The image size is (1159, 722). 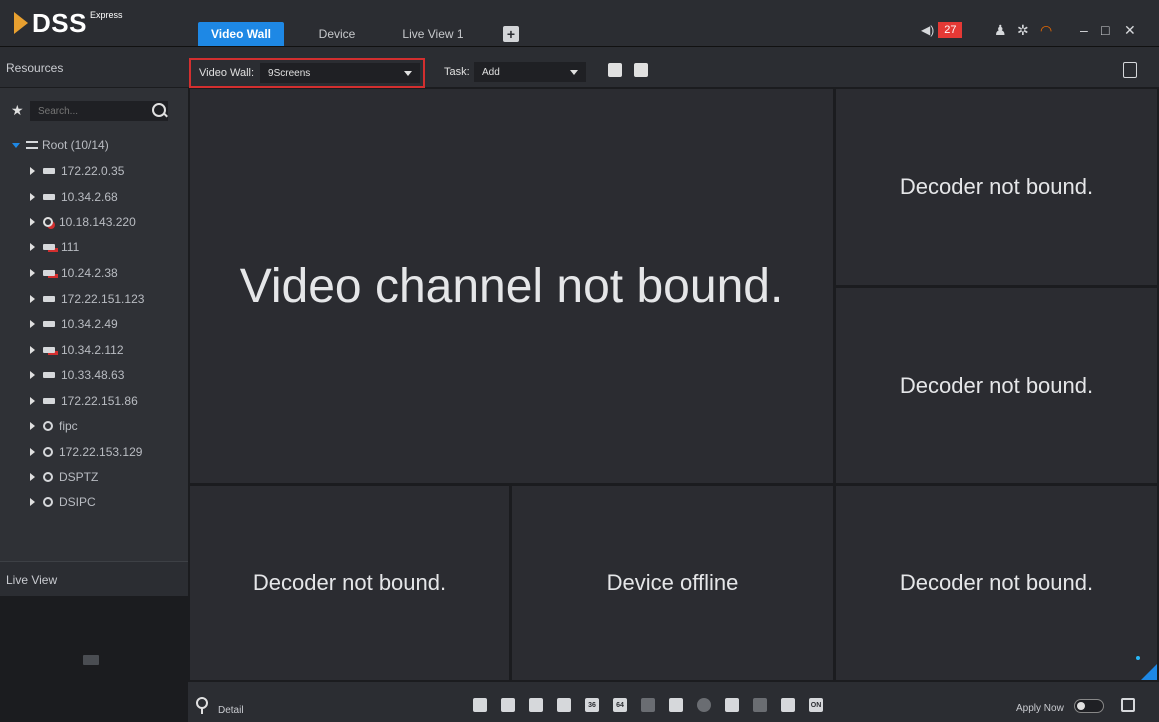 What do you see at coordinates (760, 705) in the screenshot?
I see `add-screen-icon` at bounding box center [760, 705].